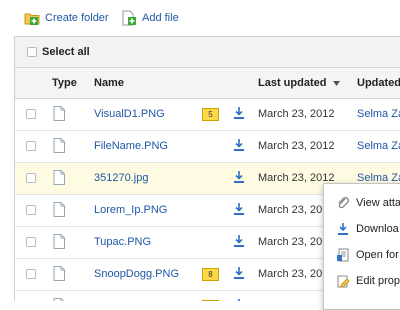 This screenshot has height=310, width=400. What do you see at coordinates (136, 274) in the screenshot?
I see `file-name-link: SnoopDogg.PNG` at bounding box center [136, 274].